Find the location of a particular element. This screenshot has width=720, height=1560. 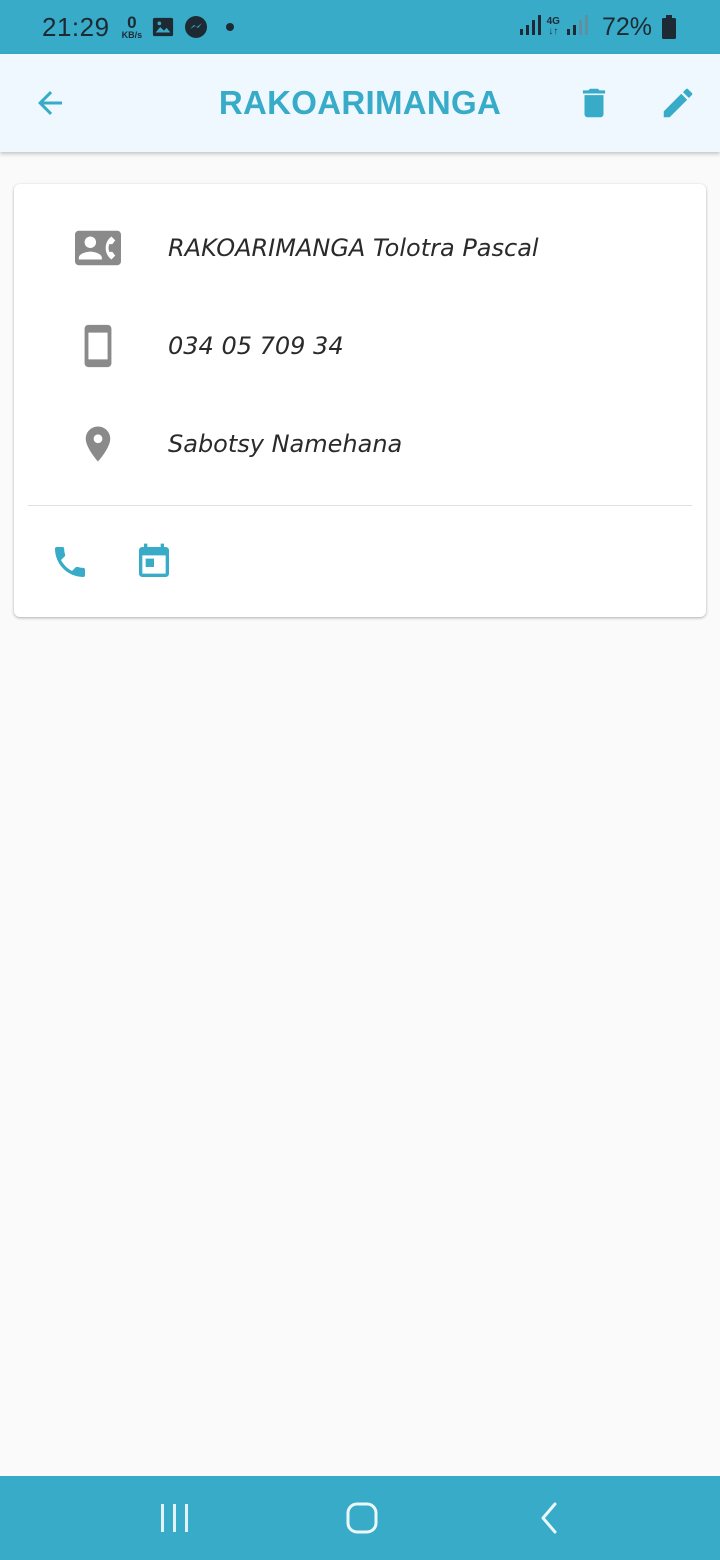

signal-icon is located at coordinates (530, 27).